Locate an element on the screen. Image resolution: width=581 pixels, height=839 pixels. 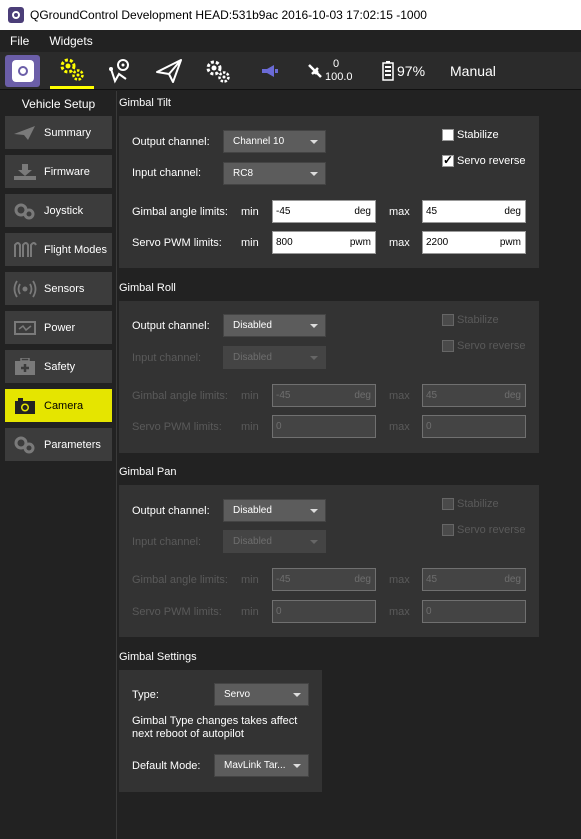
roll-pwm-label: Servo PWM limits: is located at coordinates (177, 427).